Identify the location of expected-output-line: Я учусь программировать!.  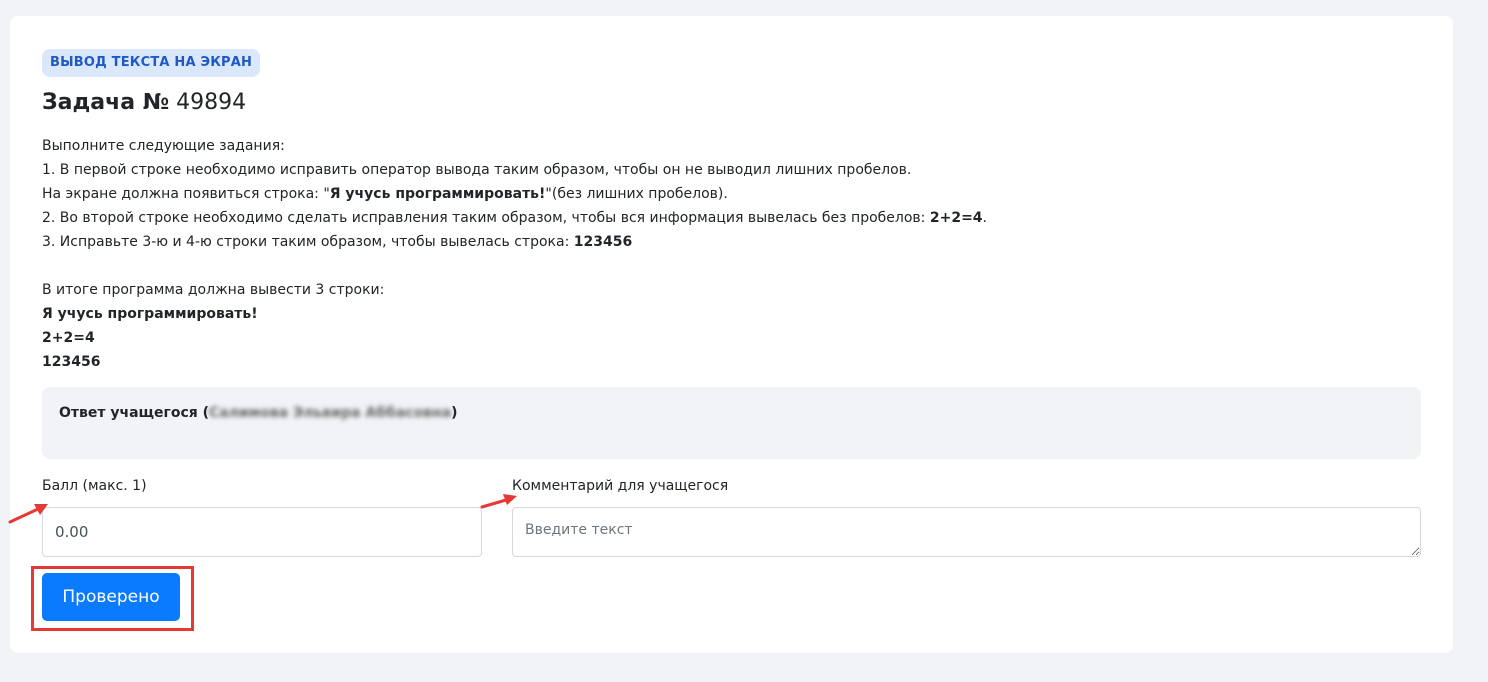
(514, 314).